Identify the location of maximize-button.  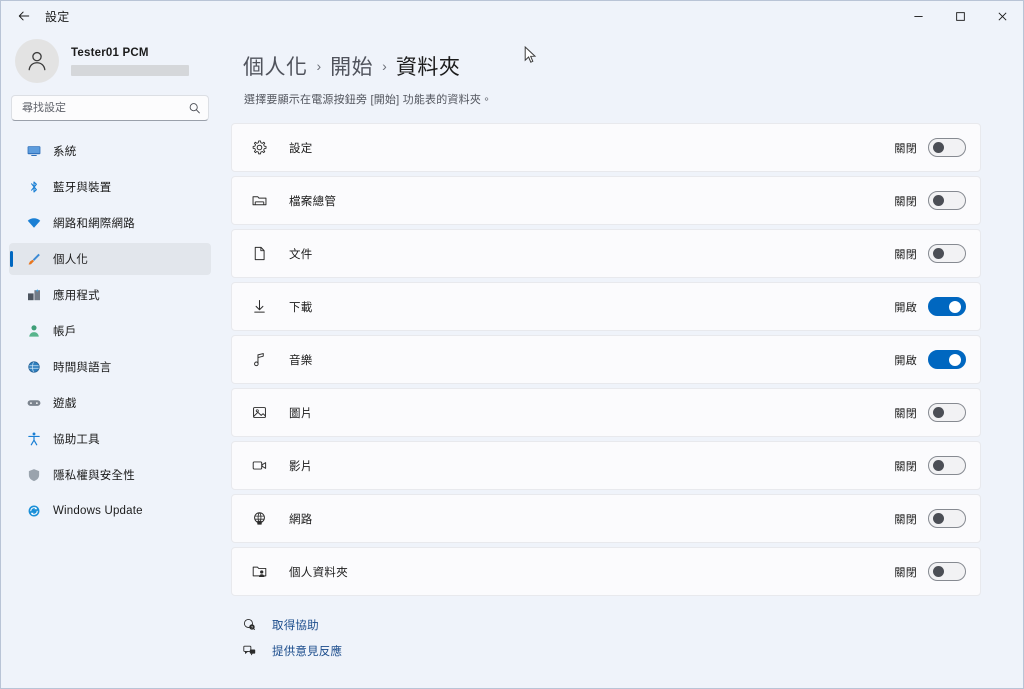
(960, 16).